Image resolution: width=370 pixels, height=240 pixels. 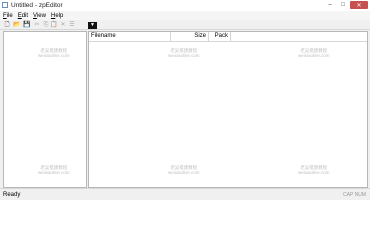 What do you see at coordinates (63, 25) in the screenshot?
I see `delete-icon: ✕` at bounding box center [63, 25].